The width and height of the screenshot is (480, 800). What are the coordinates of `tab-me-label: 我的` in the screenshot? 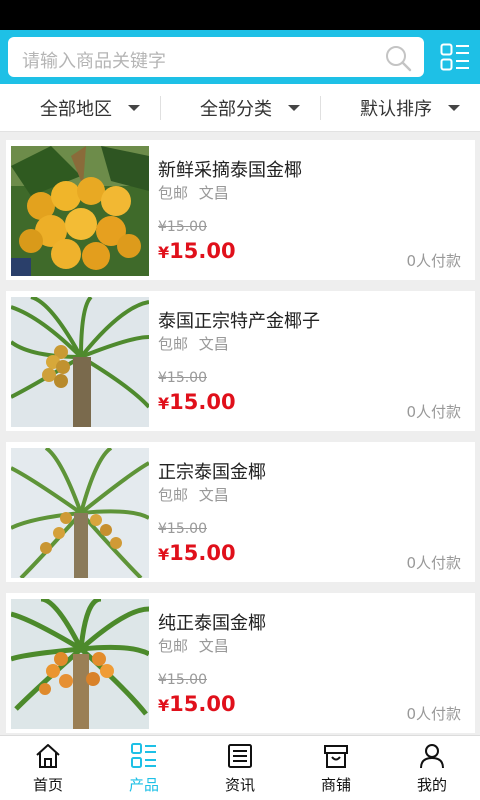 It's located at (431, 785).